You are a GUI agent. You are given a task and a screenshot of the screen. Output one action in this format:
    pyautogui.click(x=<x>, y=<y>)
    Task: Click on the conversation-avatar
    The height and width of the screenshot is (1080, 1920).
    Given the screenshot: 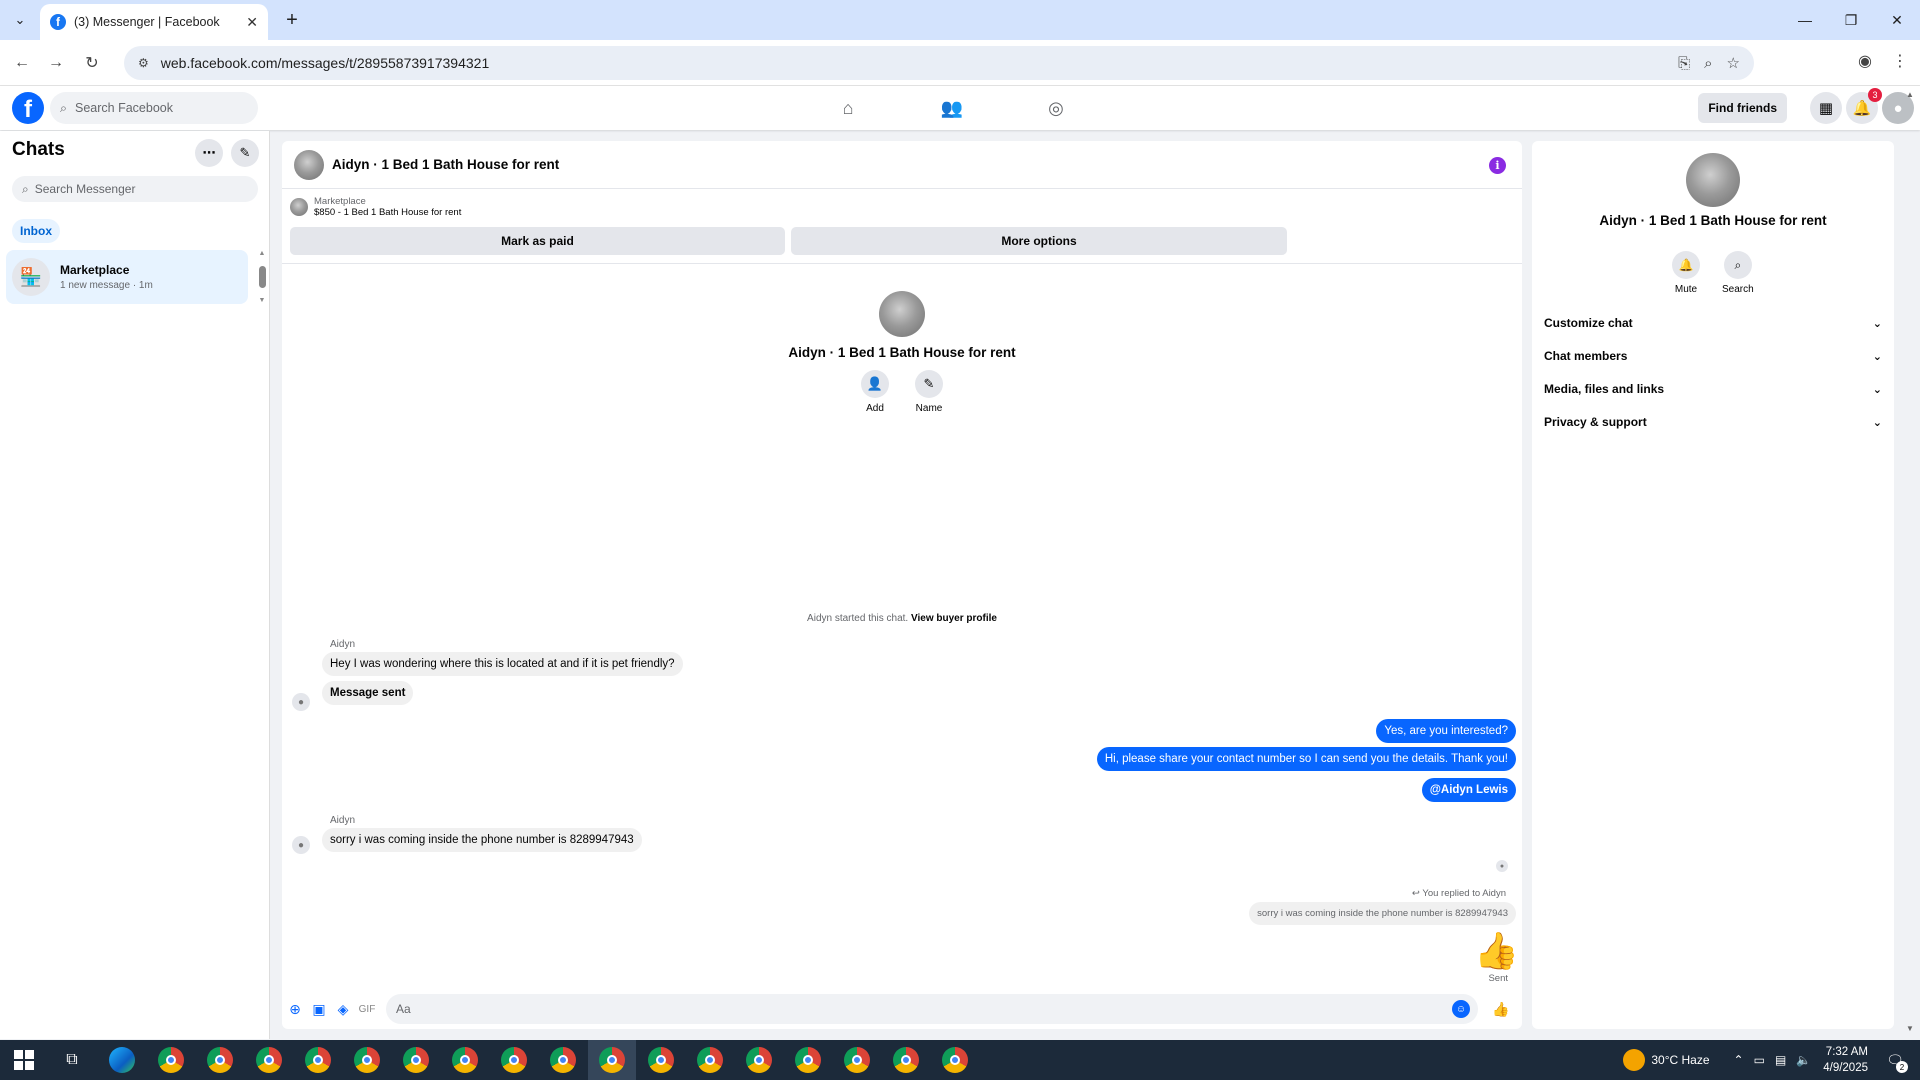 What is the action you would take?
    pyautogui.click(x=309, y=164)
    